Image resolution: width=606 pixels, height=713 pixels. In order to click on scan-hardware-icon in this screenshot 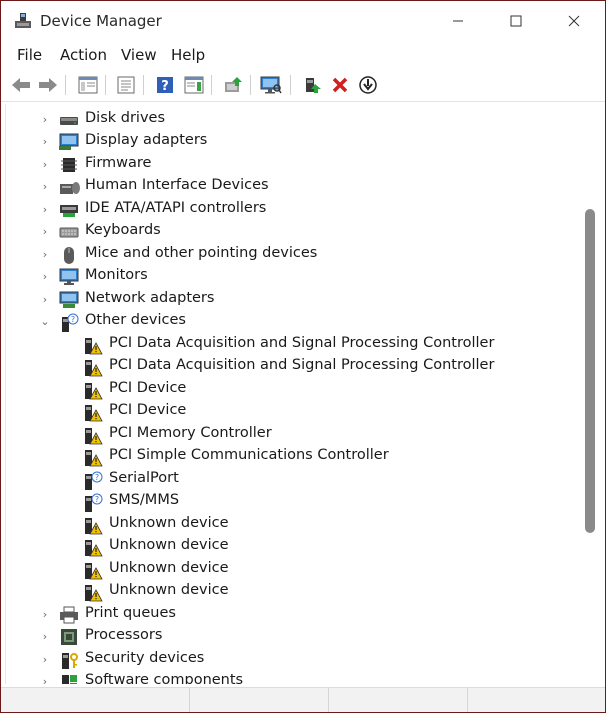, I will do `click(271, 85)`.